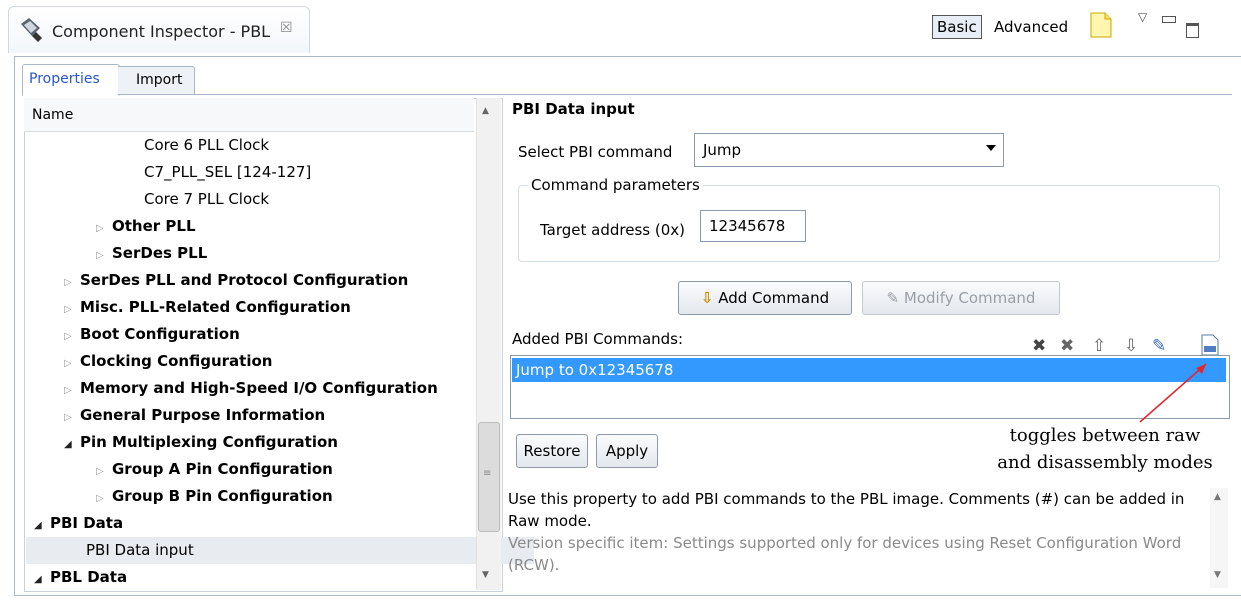  I want to click on tree-row-label: Core 7 PLL Clock, so click(207, 199).